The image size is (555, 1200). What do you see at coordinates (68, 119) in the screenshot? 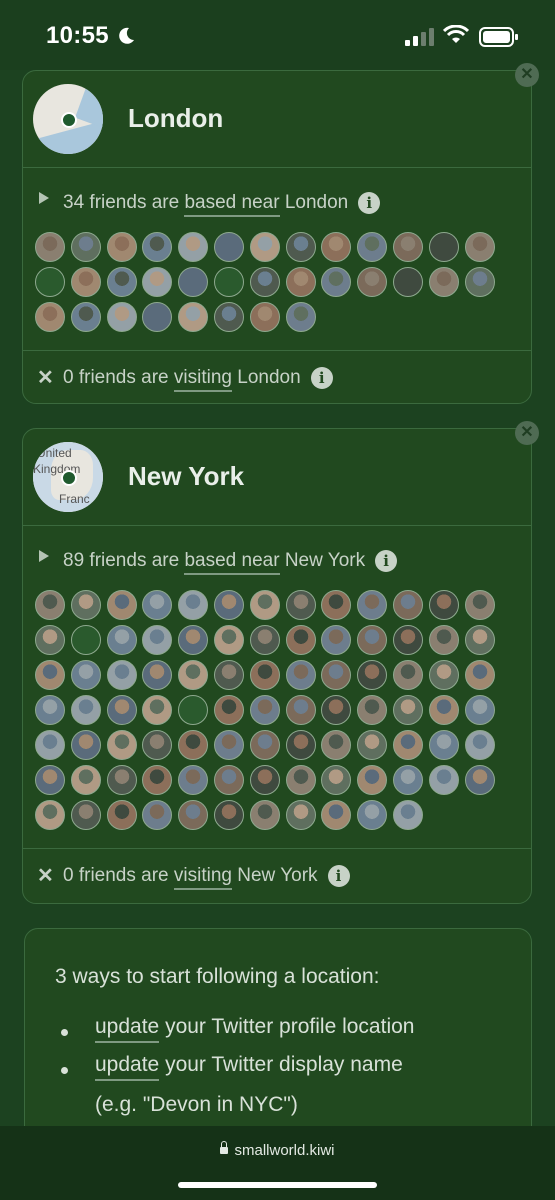
I see `map-thumbnail` at bounding box center [68, 119].